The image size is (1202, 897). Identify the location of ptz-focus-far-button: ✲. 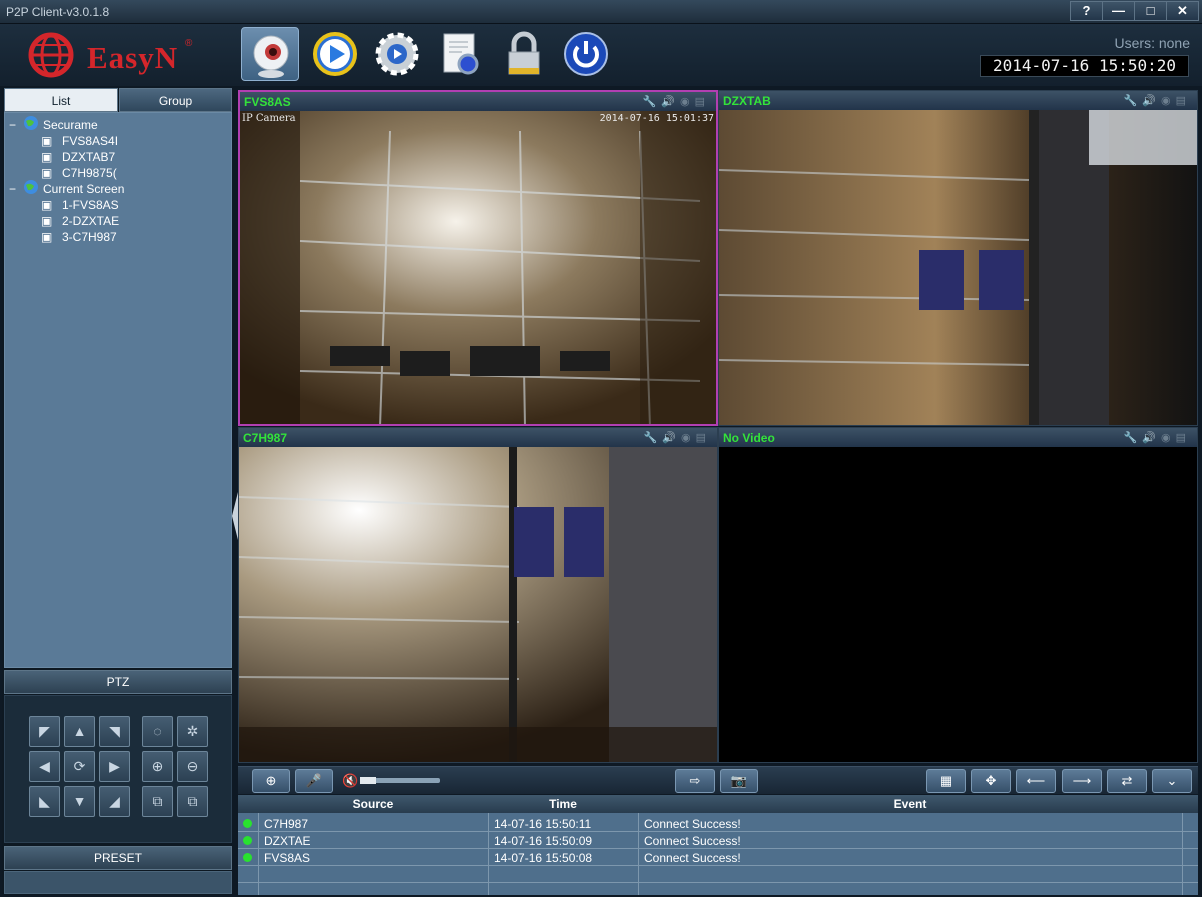
(192, 731).